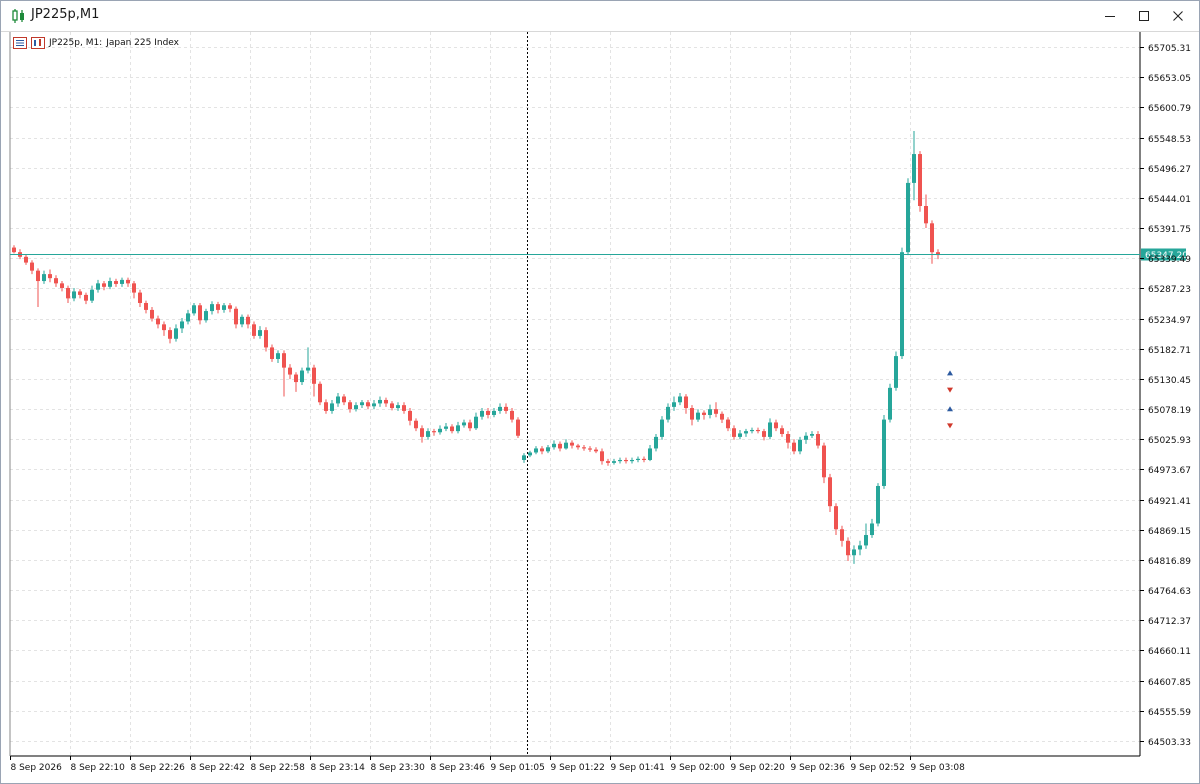 The image size is (1200, 784). What do you see at coordinates (818, 768) in the screenshot?
I see `time-tick-label: 9 Sep 02:36` at bounding box center [818, 768].